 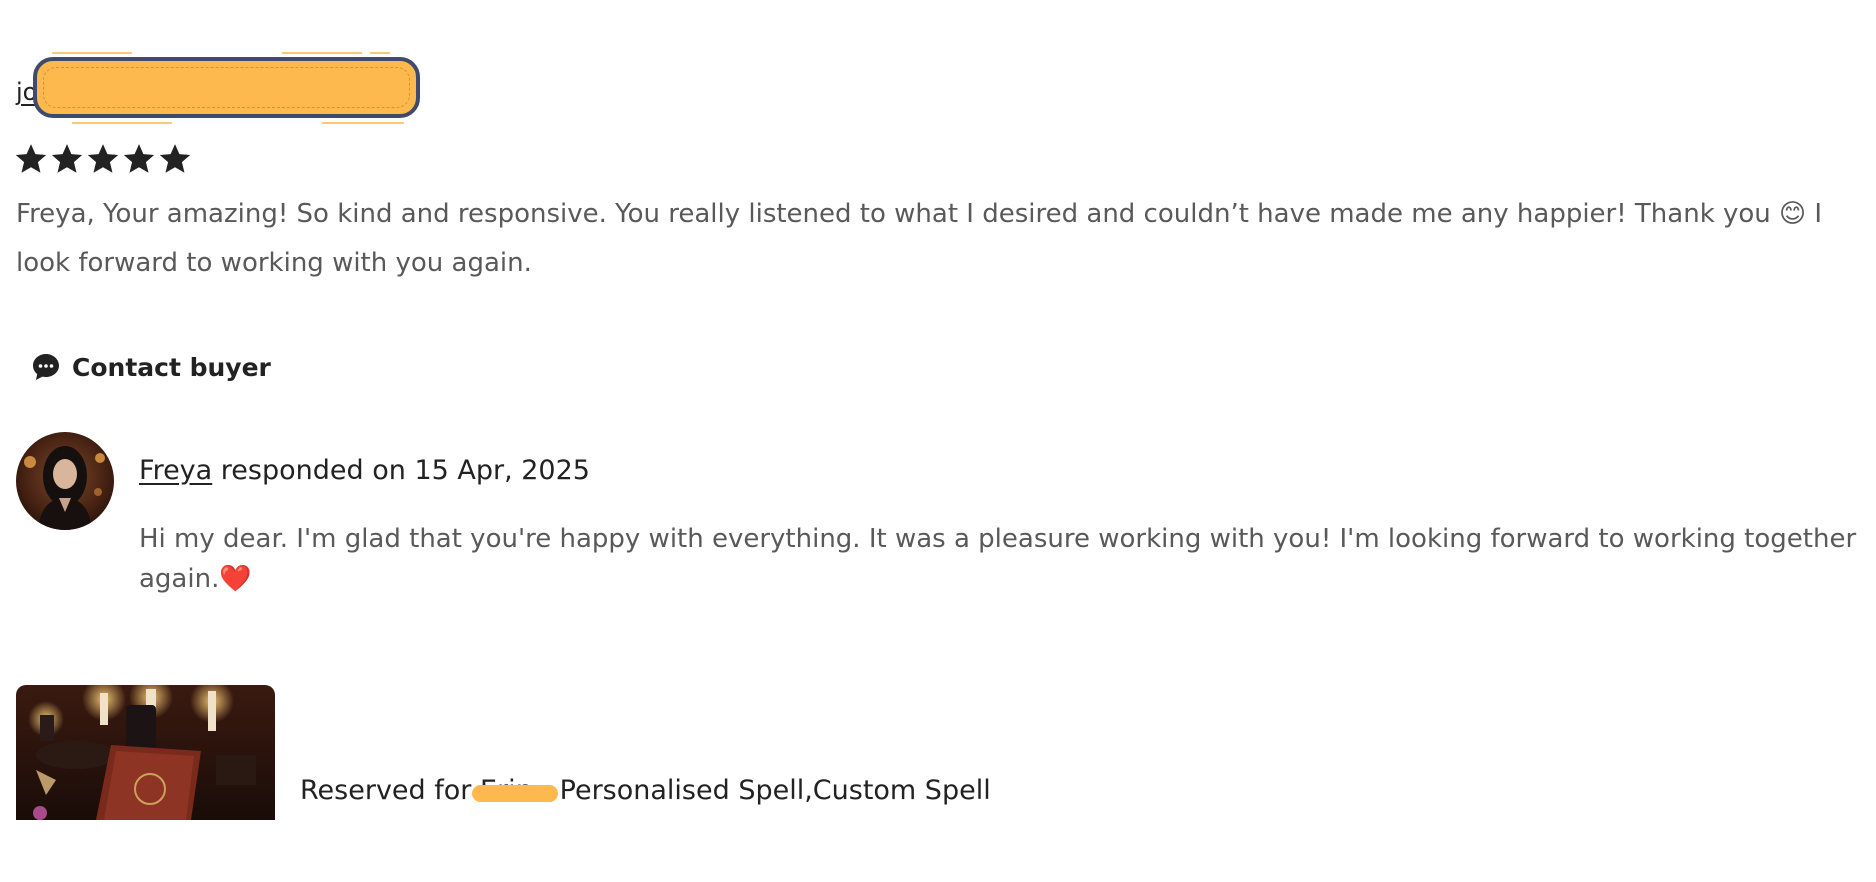 I want to click on chat-bubble-icon, so click(x=46, y=367).